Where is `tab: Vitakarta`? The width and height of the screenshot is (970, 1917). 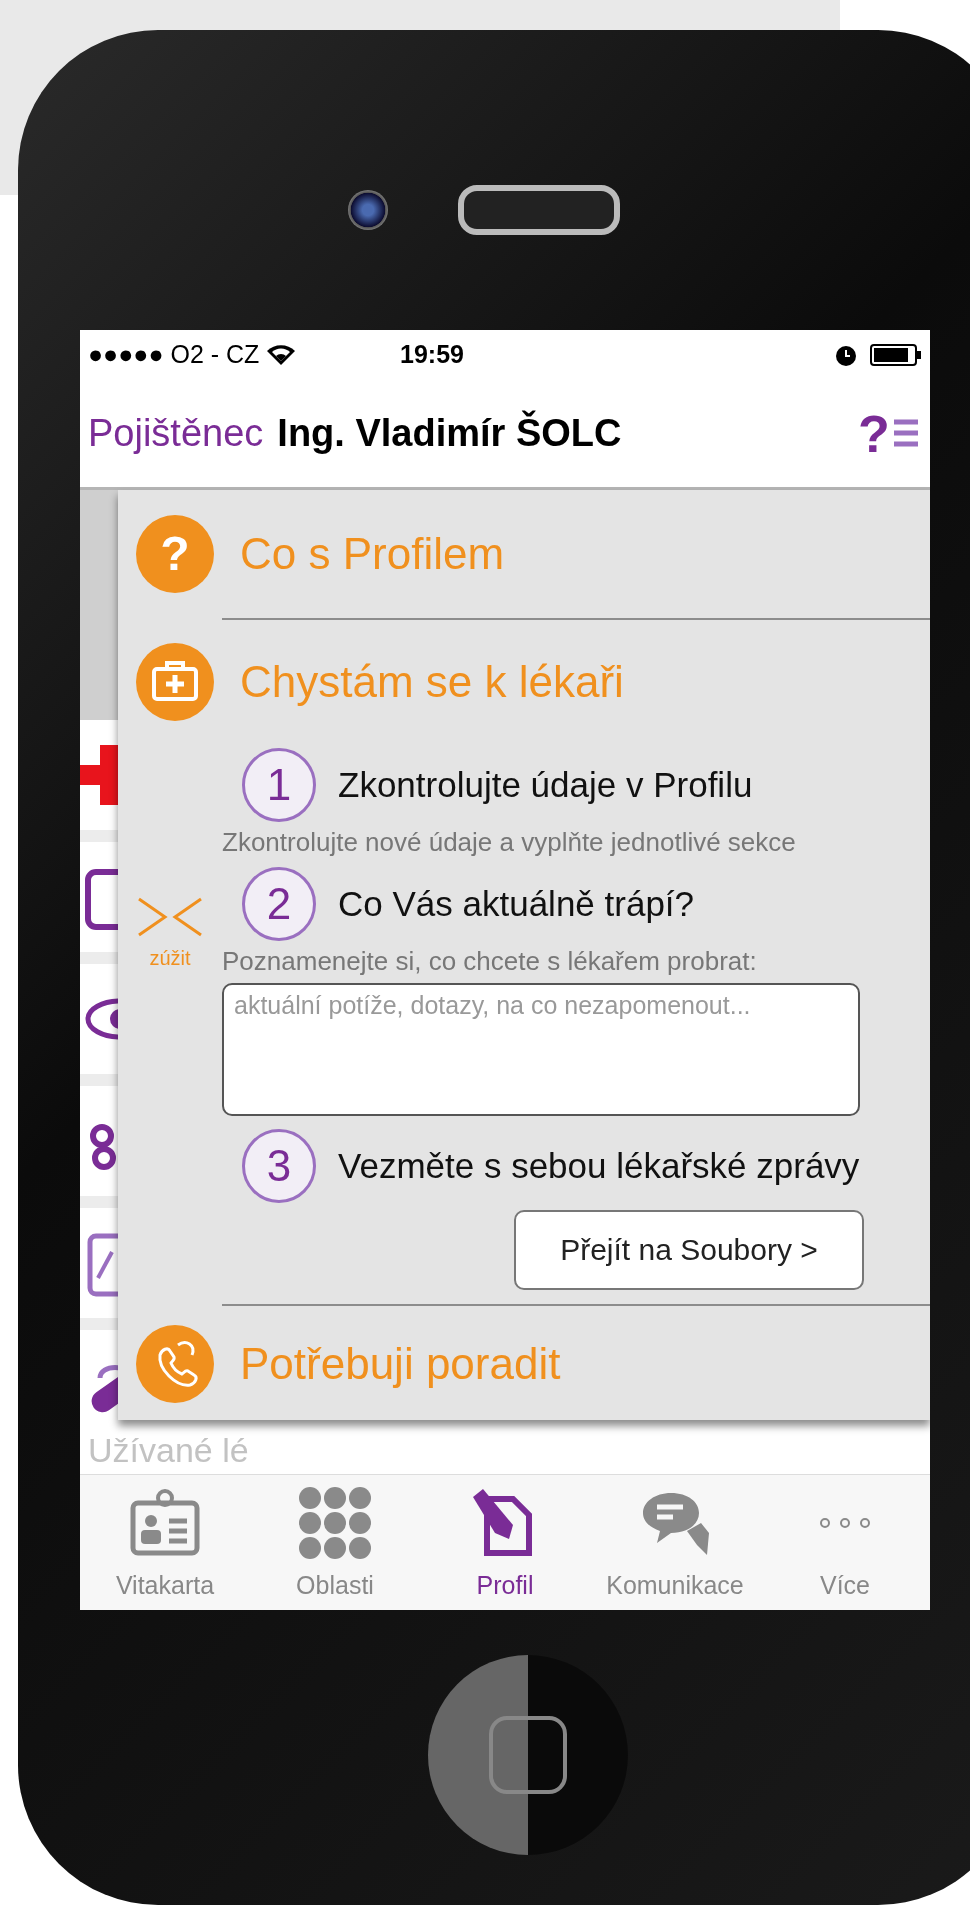
tab: Vitakarta is located at coordinates (165, 1542).